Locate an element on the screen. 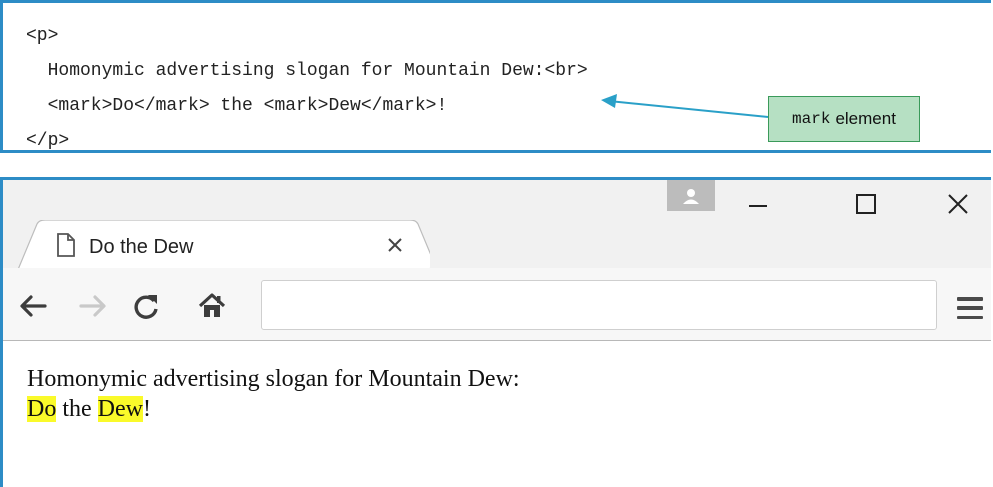  page-text-line2: Do the Dew! is located at coordinates (89, 409).